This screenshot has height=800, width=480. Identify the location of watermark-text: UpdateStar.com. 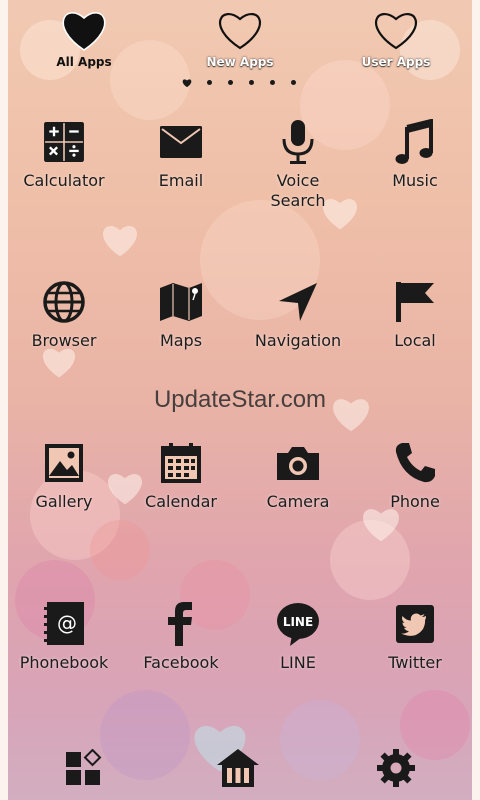
(240, 399).